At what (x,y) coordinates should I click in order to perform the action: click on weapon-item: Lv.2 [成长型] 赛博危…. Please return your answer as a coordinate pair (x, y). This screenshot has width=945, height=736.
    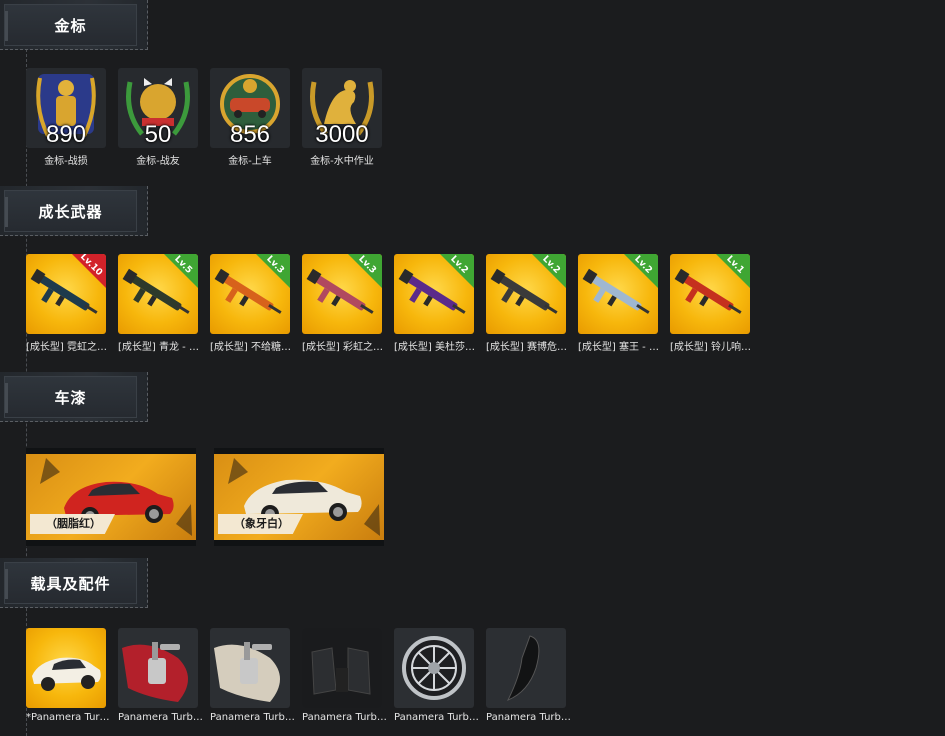
    Looking at the image, I should click on (526, 303).